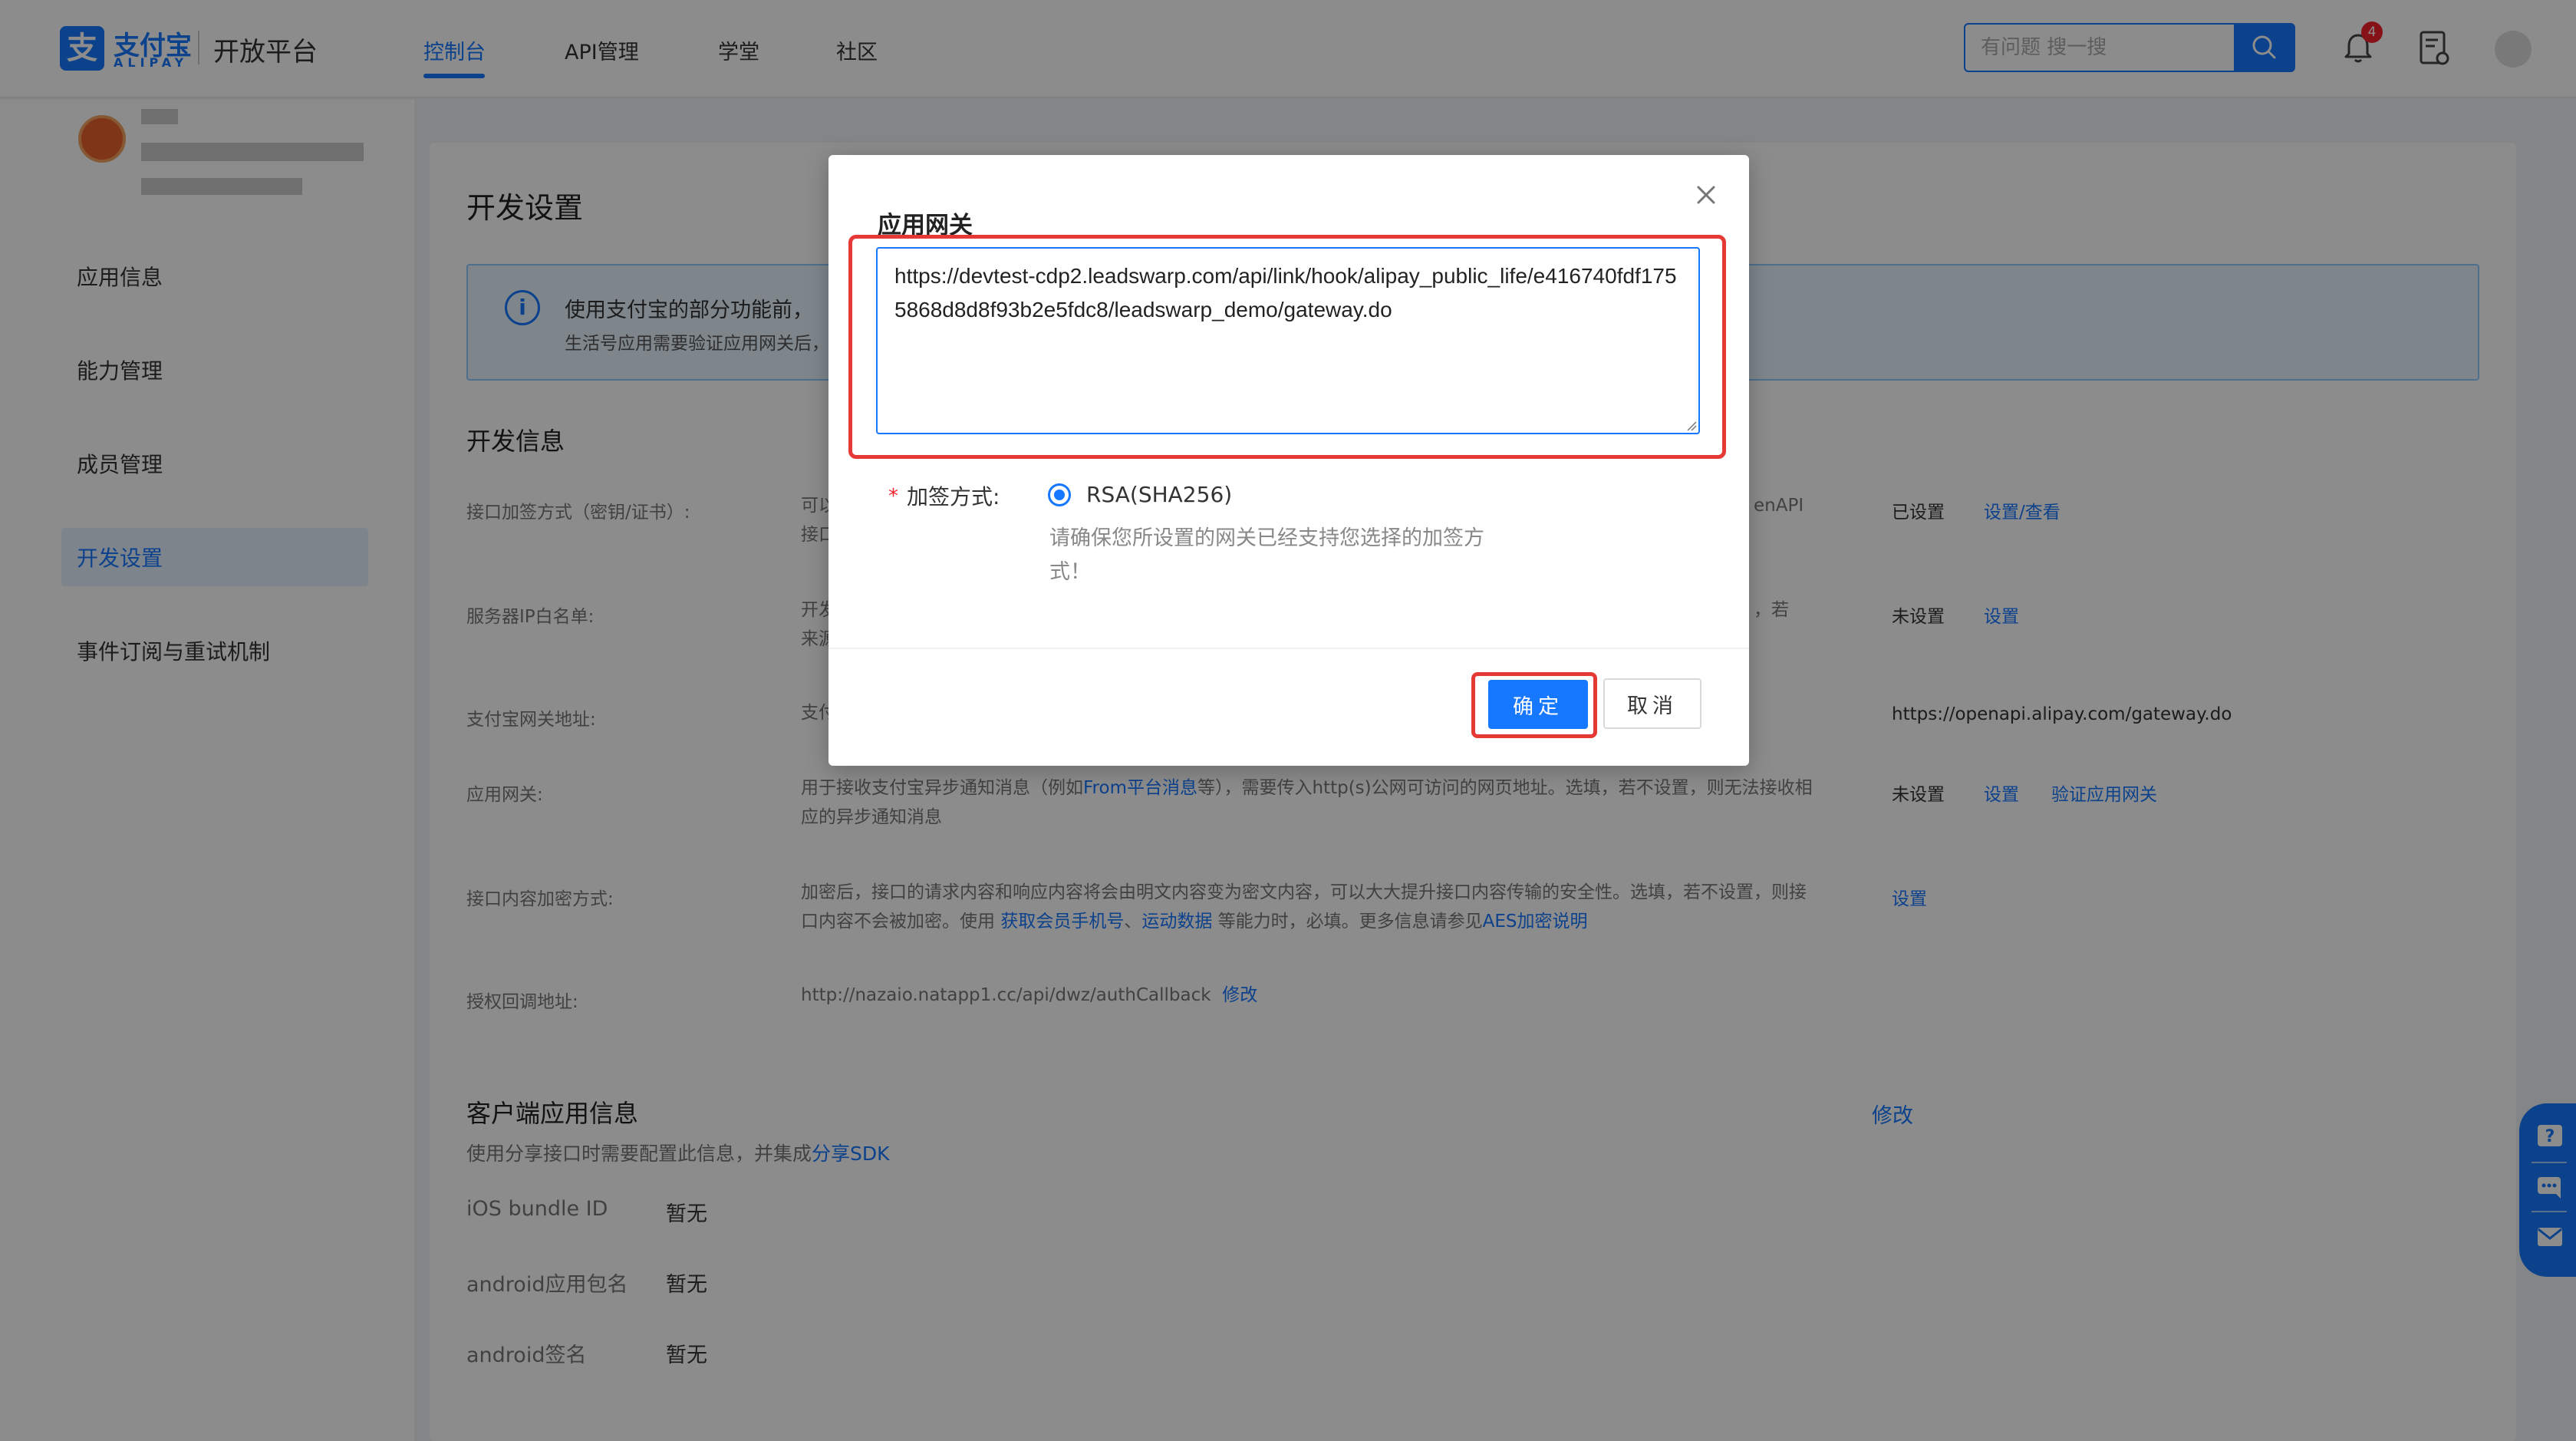 This screenshot has width=2576, height=1441. Describe the element at coordinates (1288, 648) in the screenshot. I see `modal-footer-divider` at that location.